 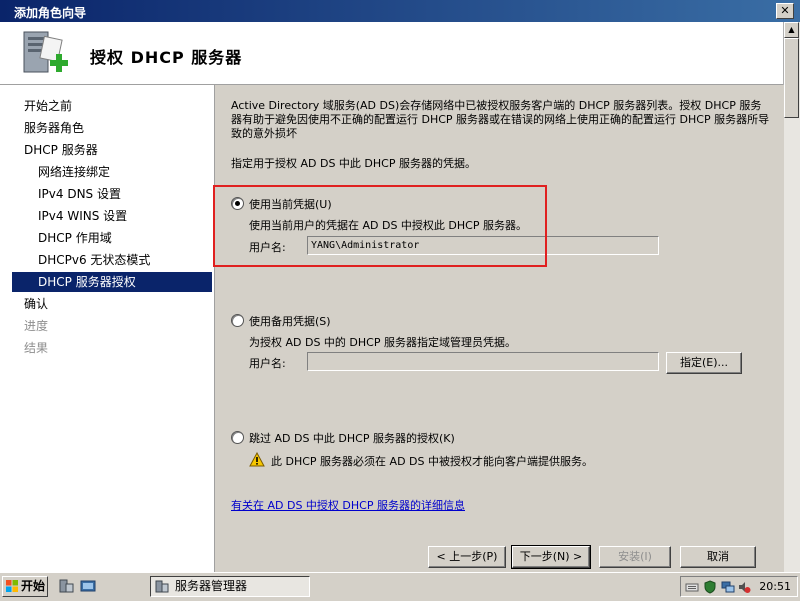 I want to click on start-button: 开始, so click(x=25, y=586).